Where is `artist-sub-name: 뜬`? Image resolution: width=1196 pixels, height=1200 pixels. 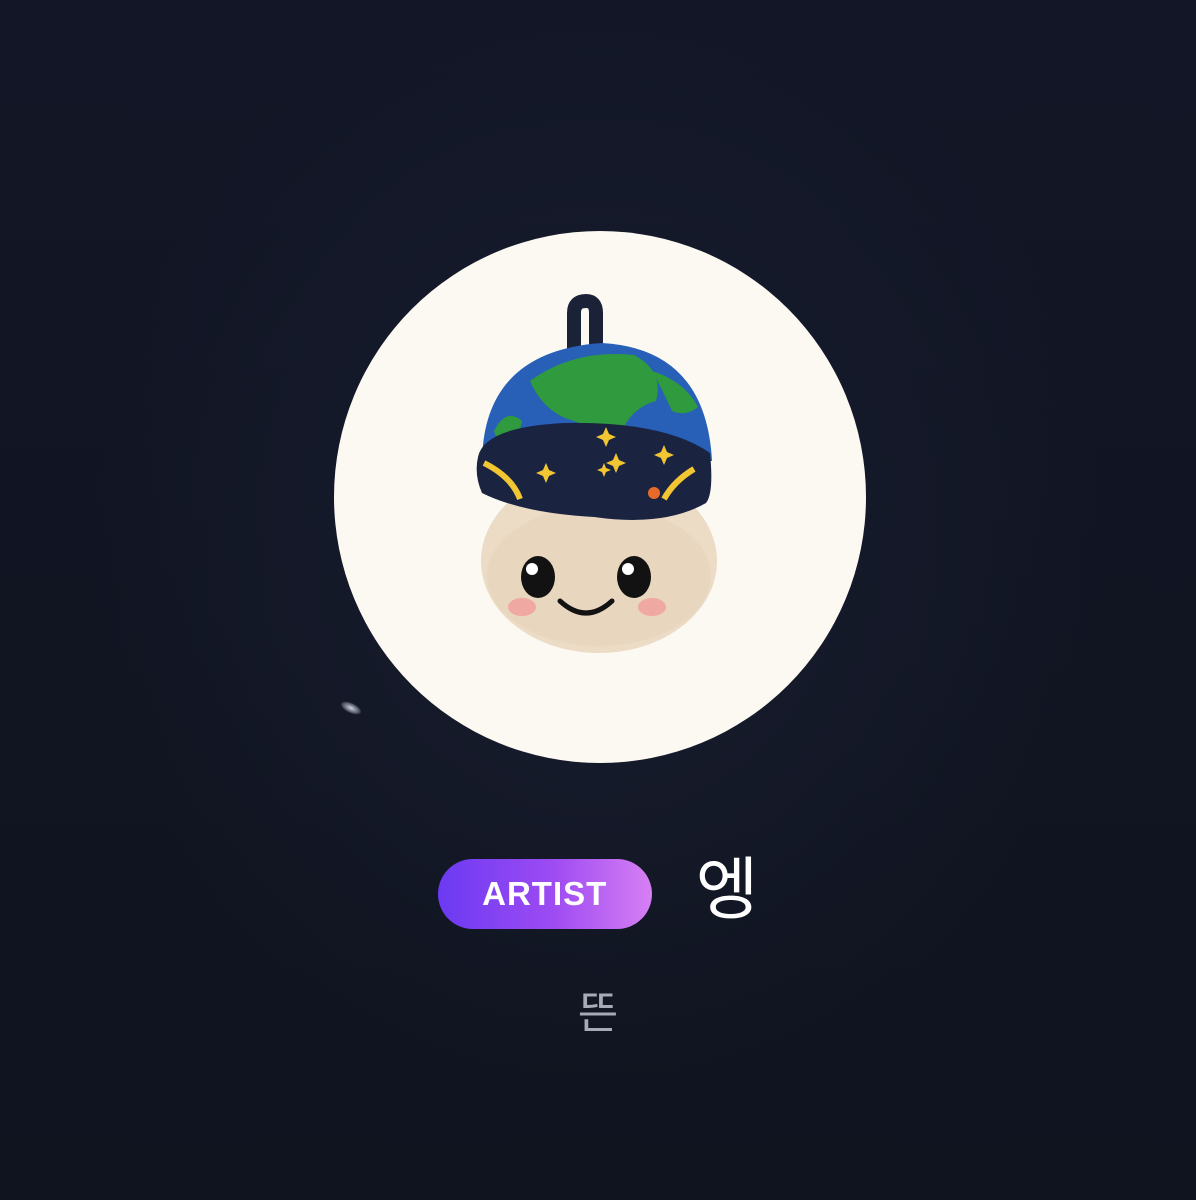
artist-sub-name: 뜬 is located at coordinates (598, 1013).